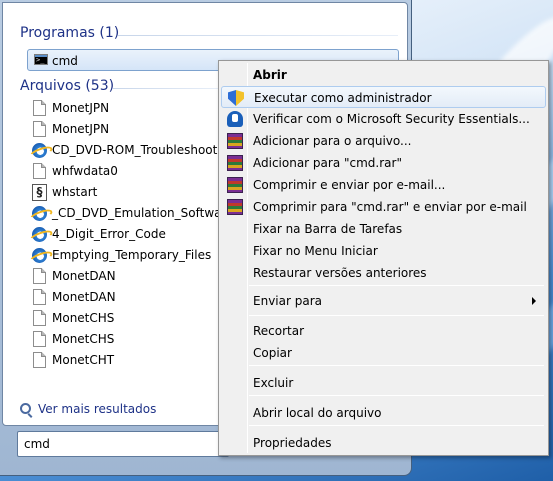 Image resolution: width=553 pixels, height=481 pixels. What do you see at coordinates (236, 98) in the screenshot?
I see `uac-shield-icon` at bounding box center [236, 98].